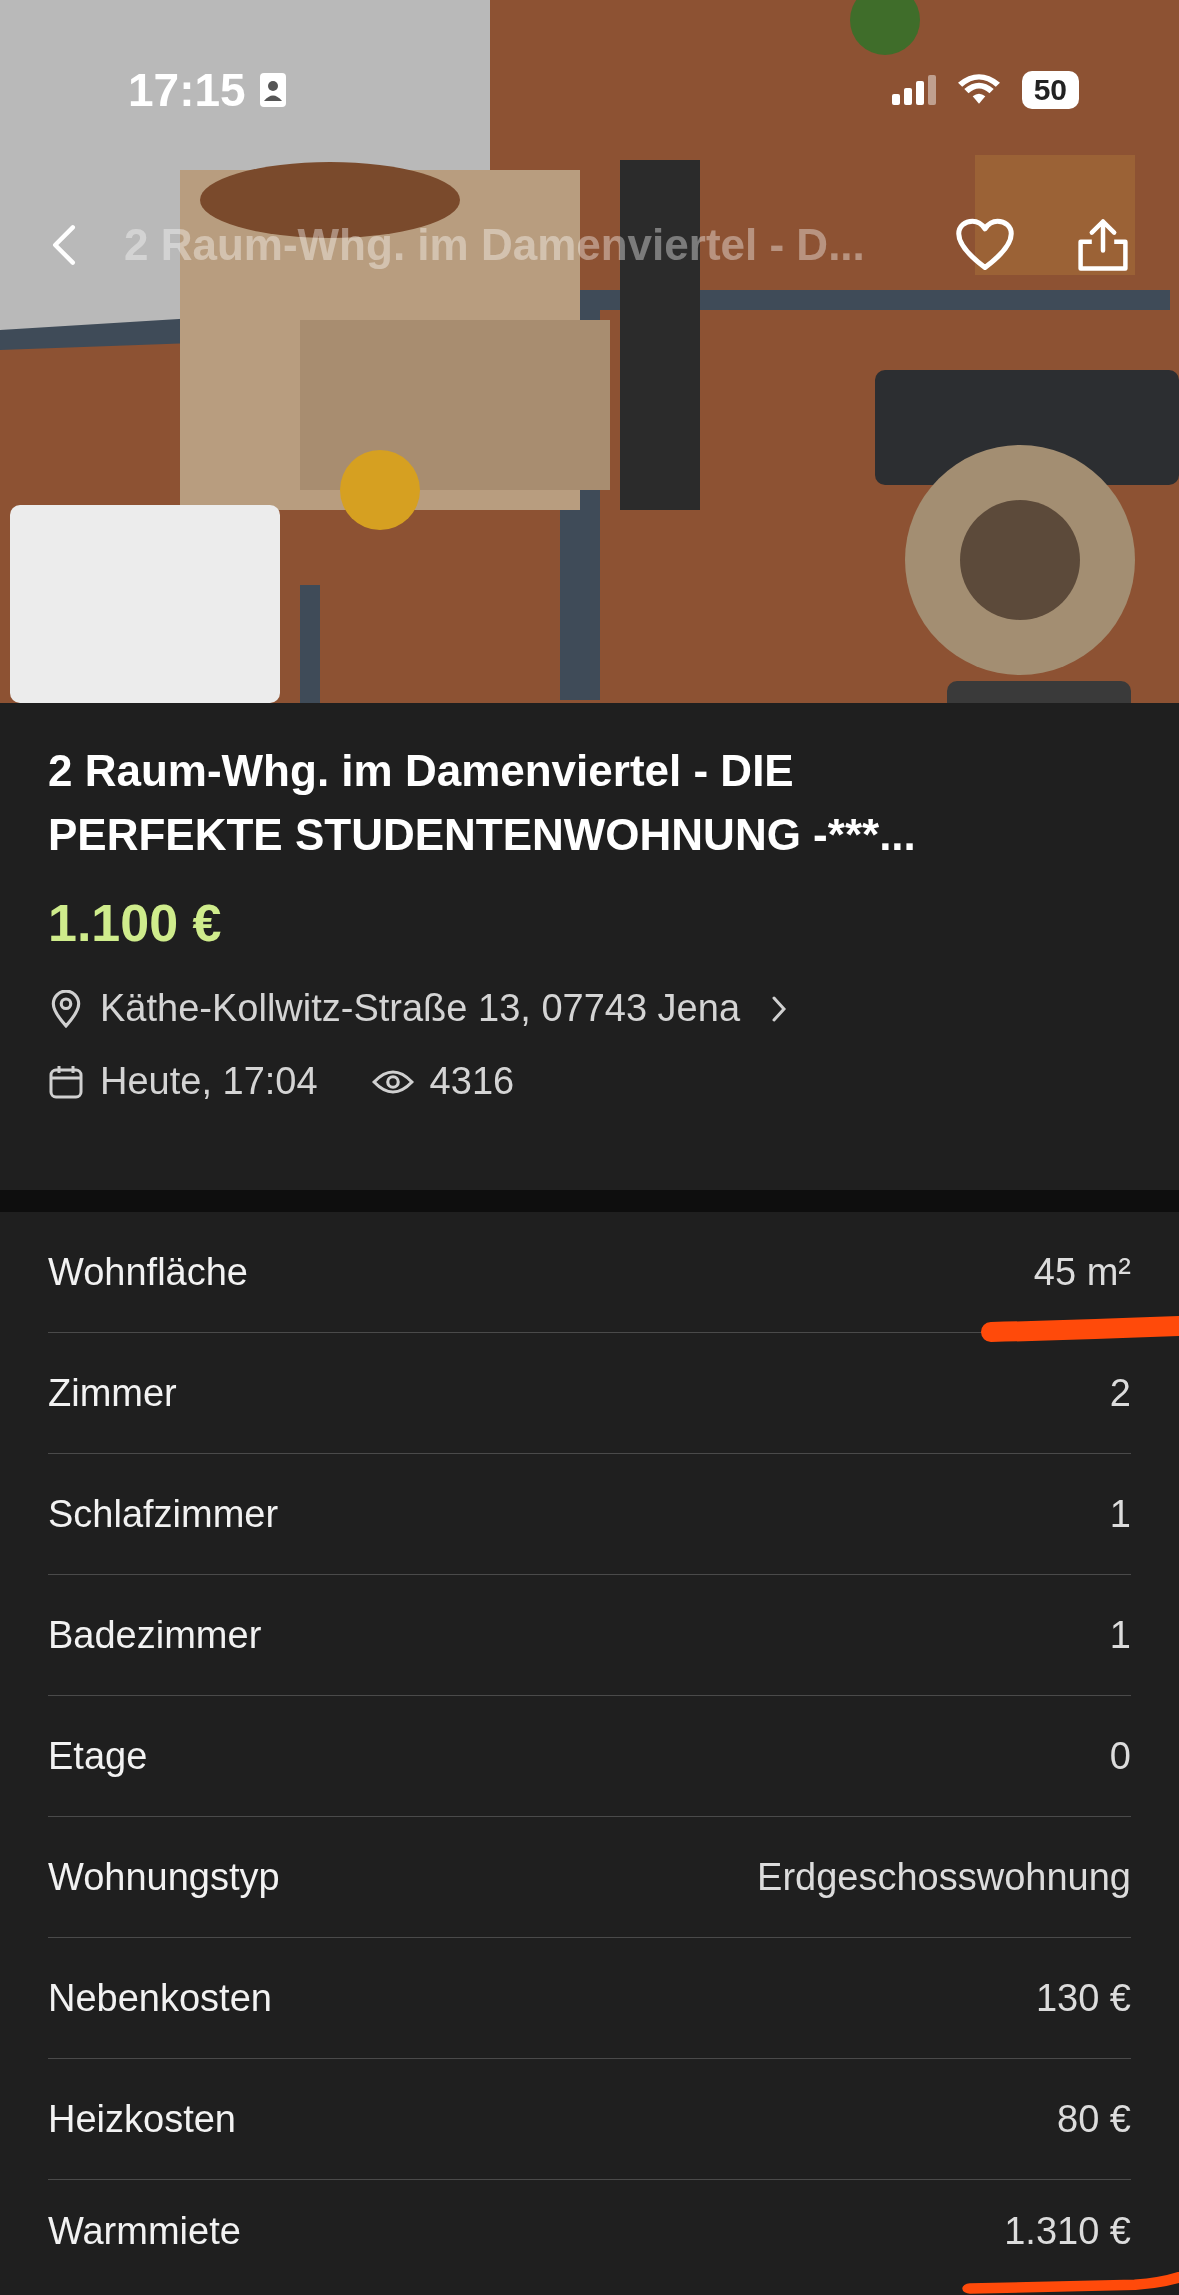 This screenshot has width=1179, height=2295. What do you see at coordinates (98, 1756) in the screenshot?
I see `detail-label: Etage` at bounding box center [98, 1756].